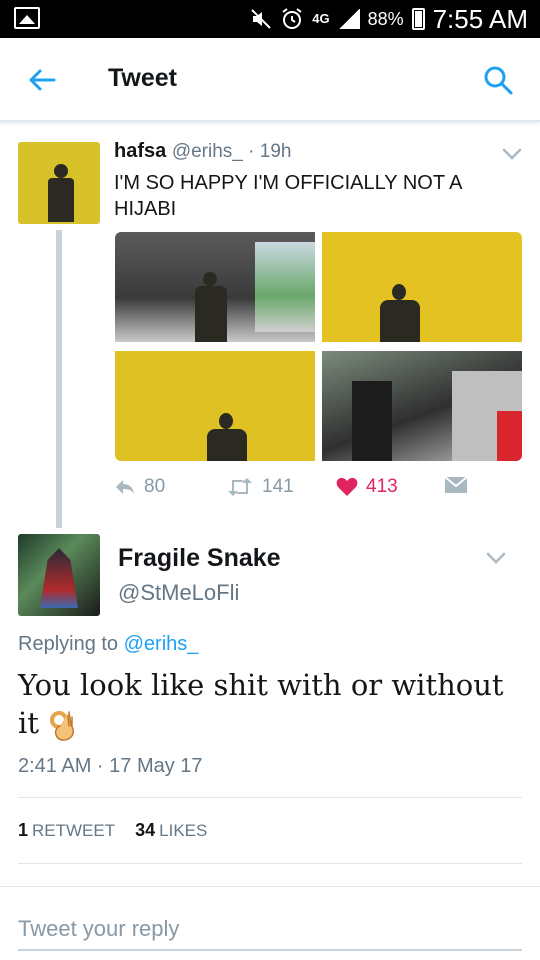  Describe the element at coordinates (270, 930) in the screenshot. I see `reply-input` at that location.